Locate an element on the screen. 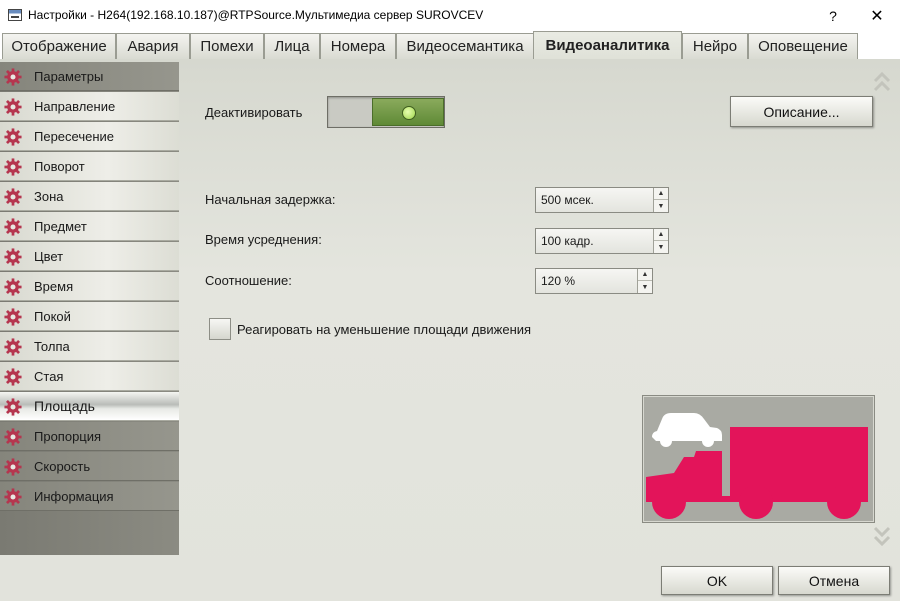 Image resolution: width=900 pixels, height=601 pixels. sidebar-item-label: Предмет is located at coordinates (60, 226).